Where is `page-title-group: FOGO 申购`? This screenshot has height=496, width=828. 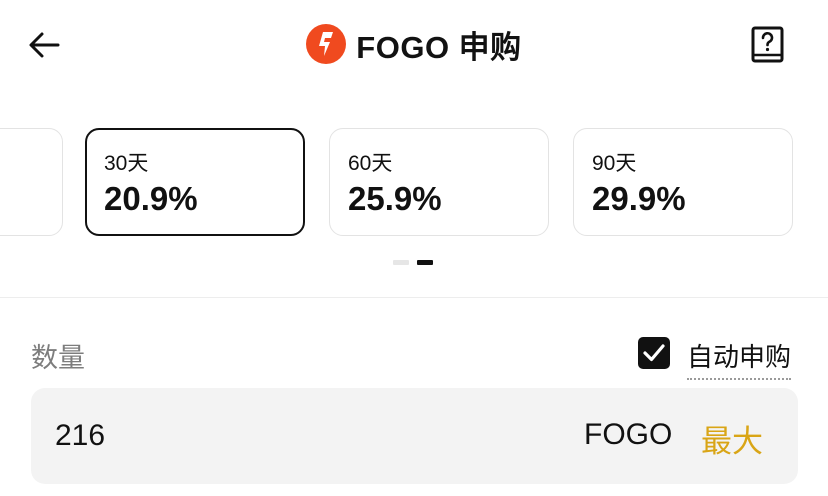 page-title-group: FOGO 申购 is located at coordinates (414, 44).